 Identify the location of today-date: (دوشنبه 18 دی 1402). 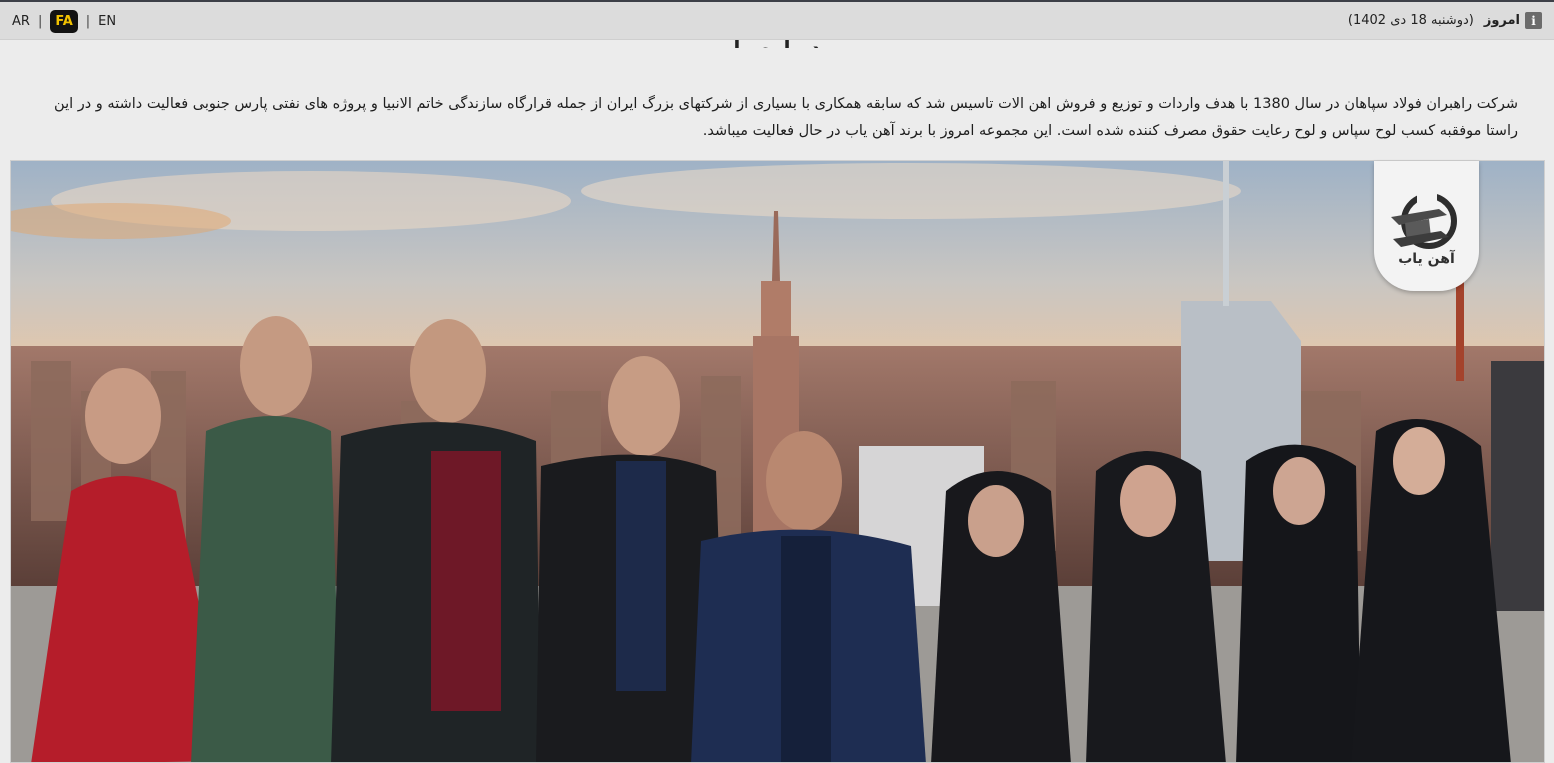
(1410, 20).